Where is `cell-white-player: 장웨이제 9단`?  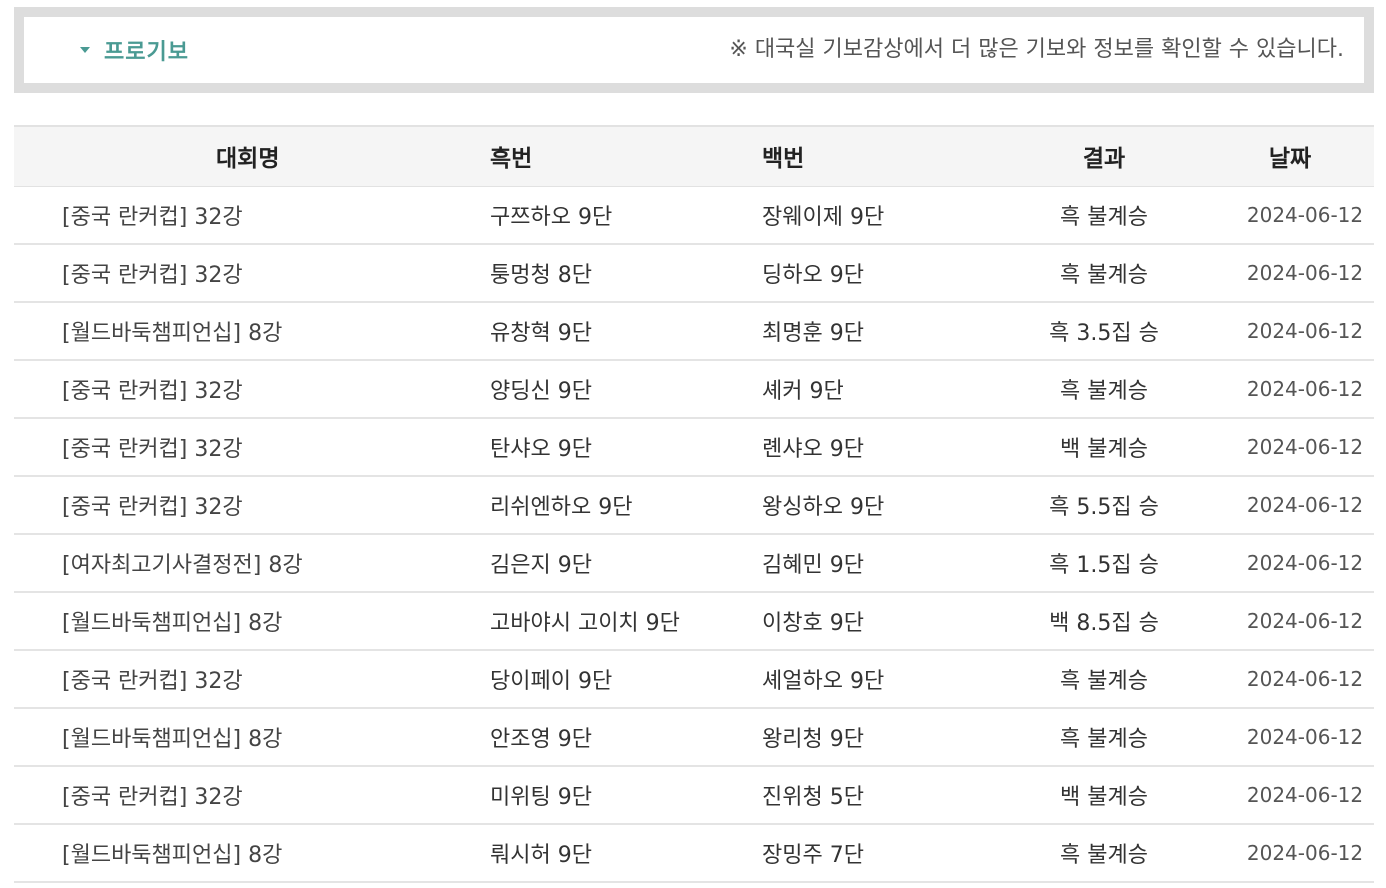
cell-white-player: 장웨이제 9단 is located at coordinates (882, 215).